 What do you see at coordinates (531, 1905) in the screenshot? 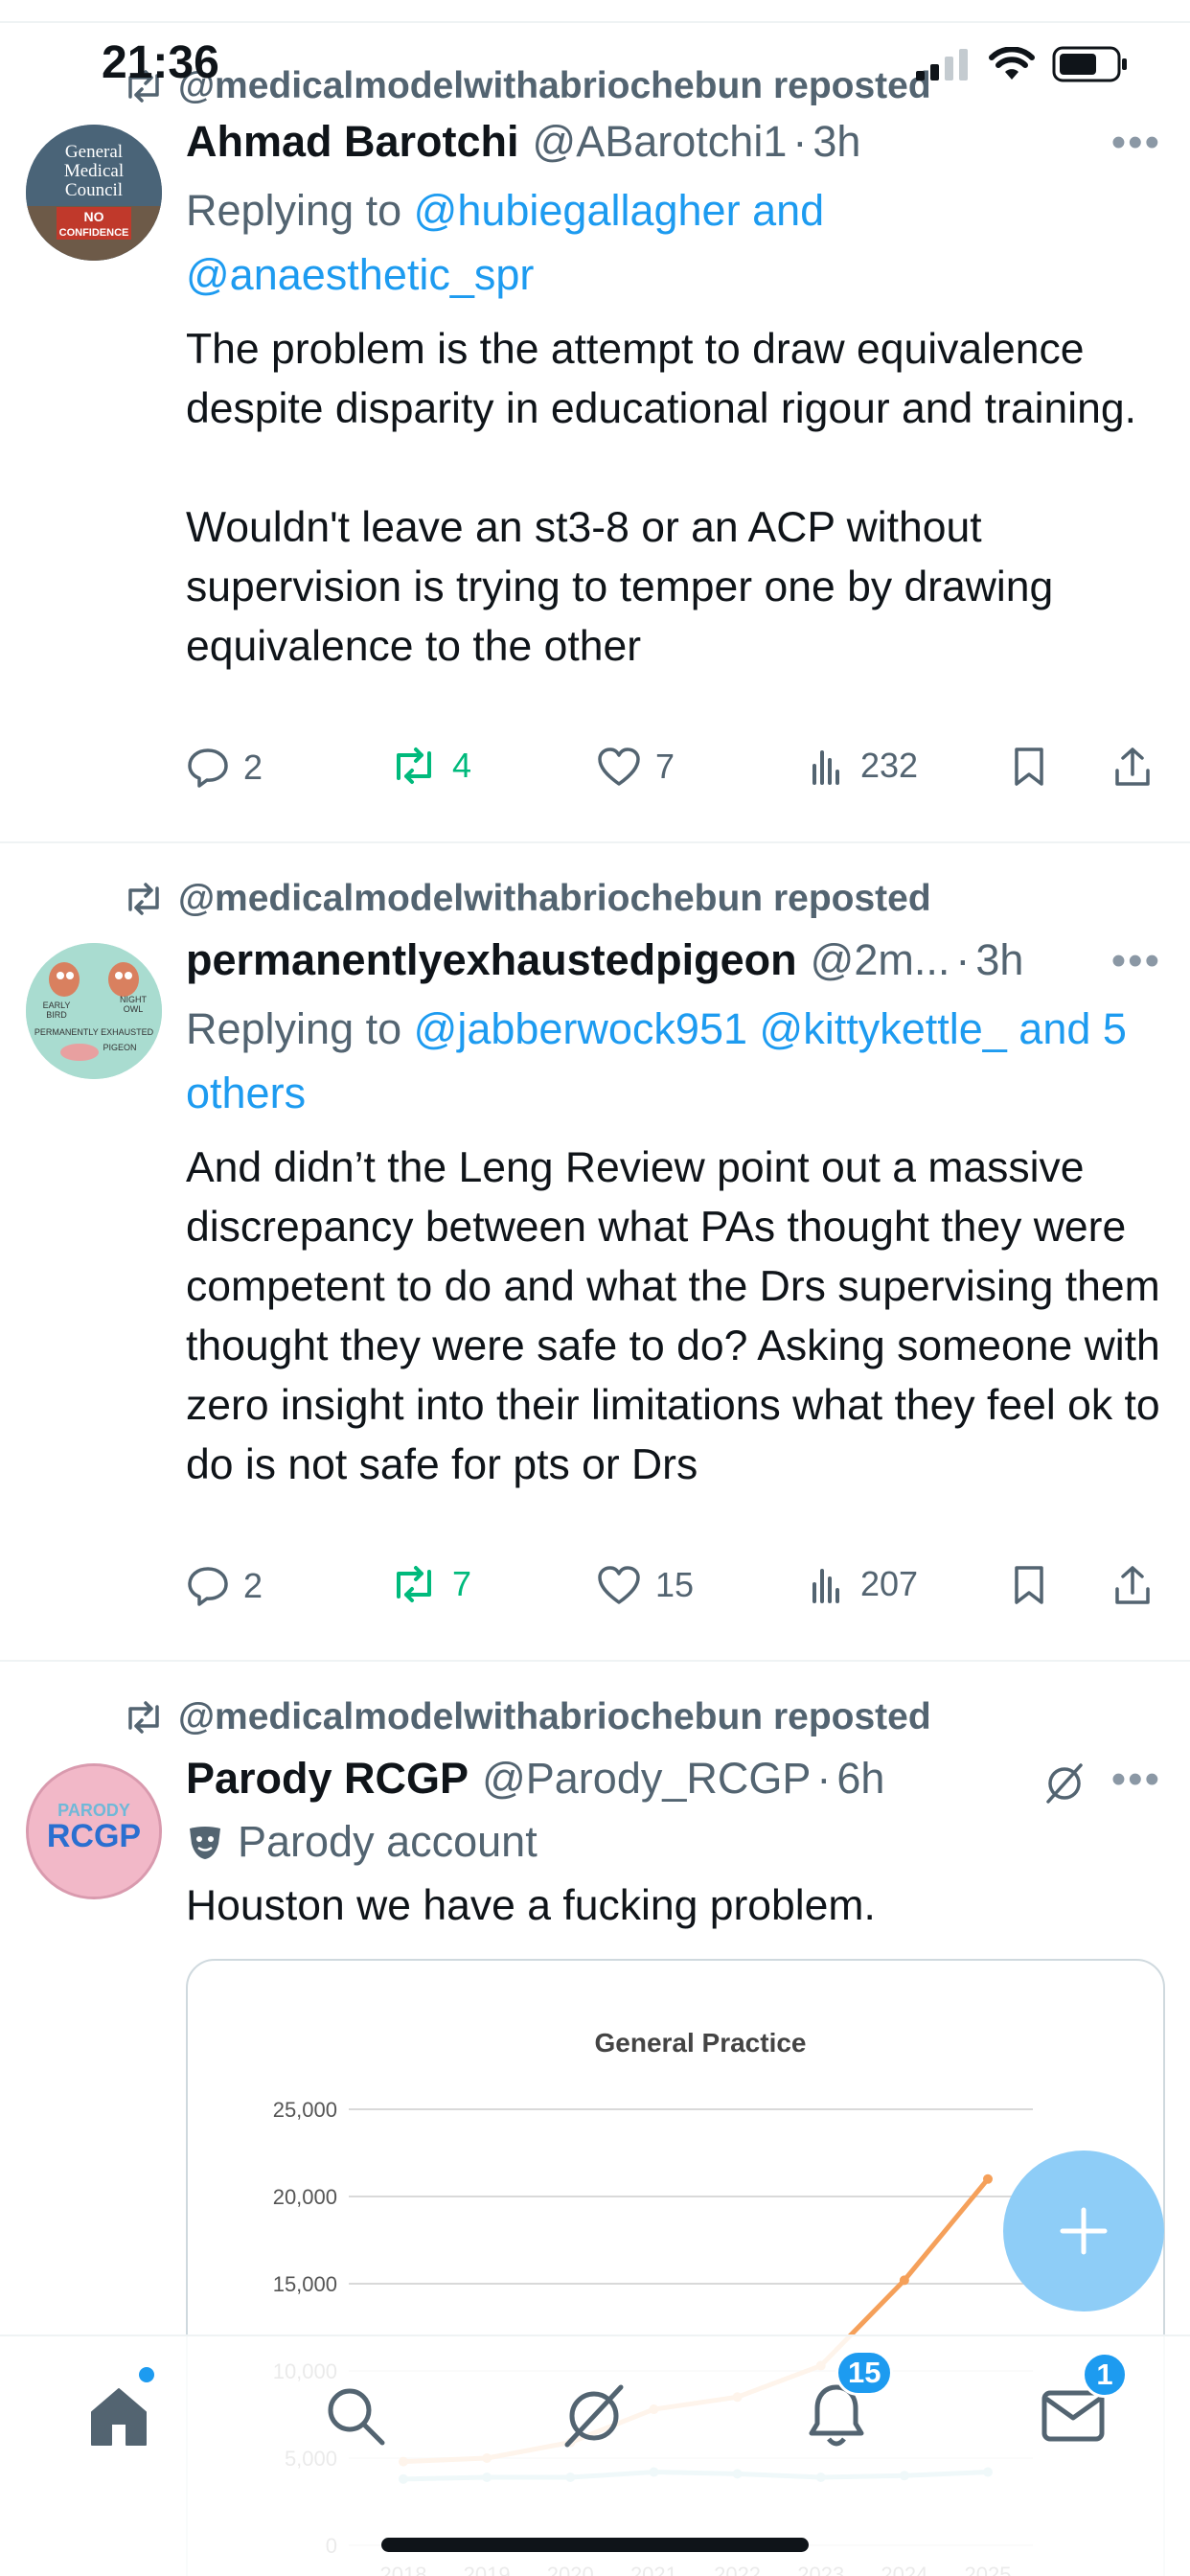
I see `tweet-text: Houston we have a fucking problem.` at bounding box center [531, 1905].